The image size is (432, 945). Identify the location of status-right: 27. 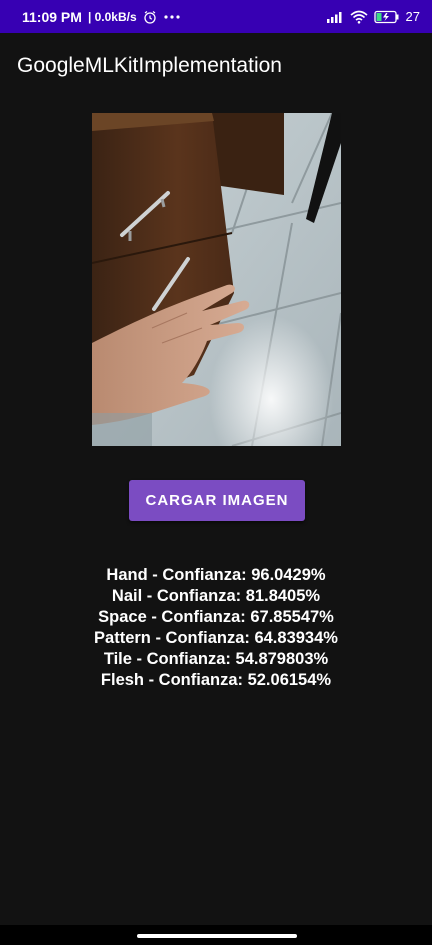
(373, 16).